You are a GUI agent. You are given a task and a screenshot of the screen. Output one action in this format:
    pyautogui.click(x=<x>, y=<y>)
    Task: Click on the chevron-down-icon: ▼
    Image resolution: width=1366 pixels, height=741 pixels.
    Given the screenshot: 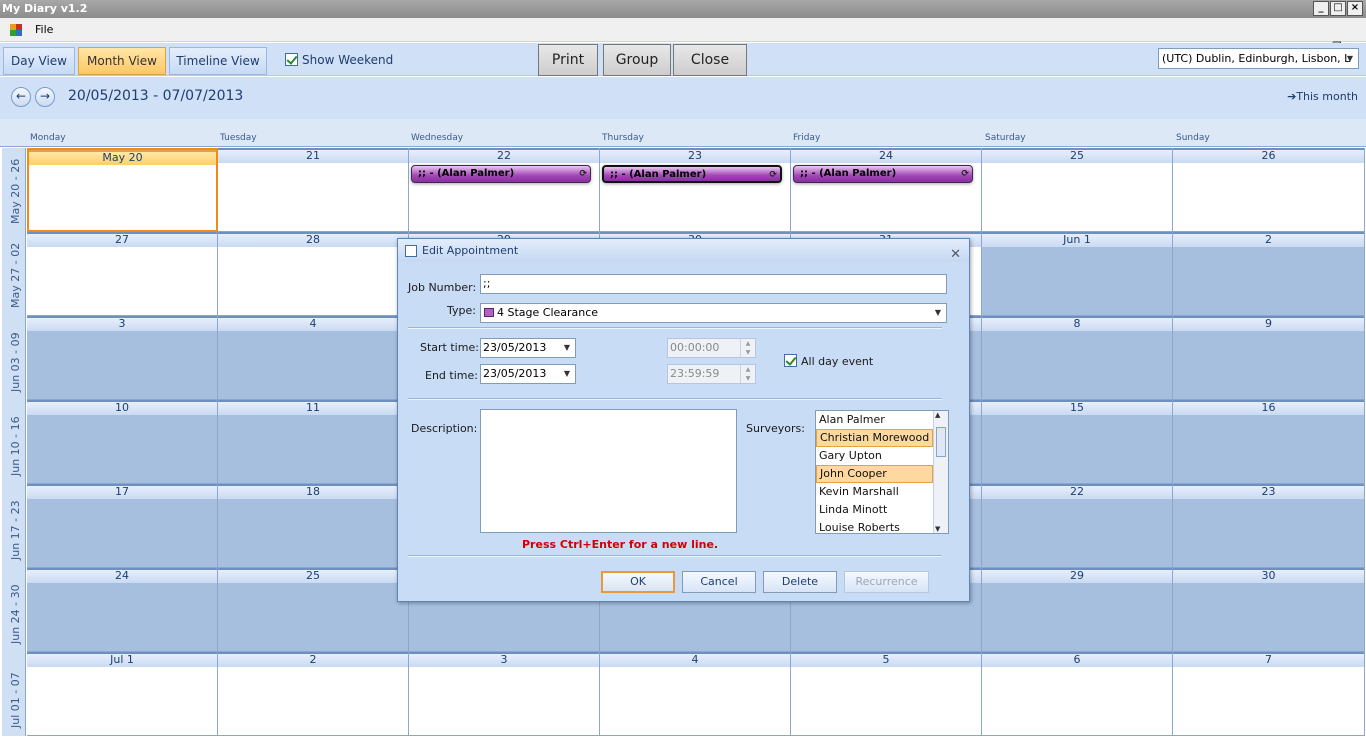 What is the action you would take?
    pyautogui.click(x=567, y=347)
    